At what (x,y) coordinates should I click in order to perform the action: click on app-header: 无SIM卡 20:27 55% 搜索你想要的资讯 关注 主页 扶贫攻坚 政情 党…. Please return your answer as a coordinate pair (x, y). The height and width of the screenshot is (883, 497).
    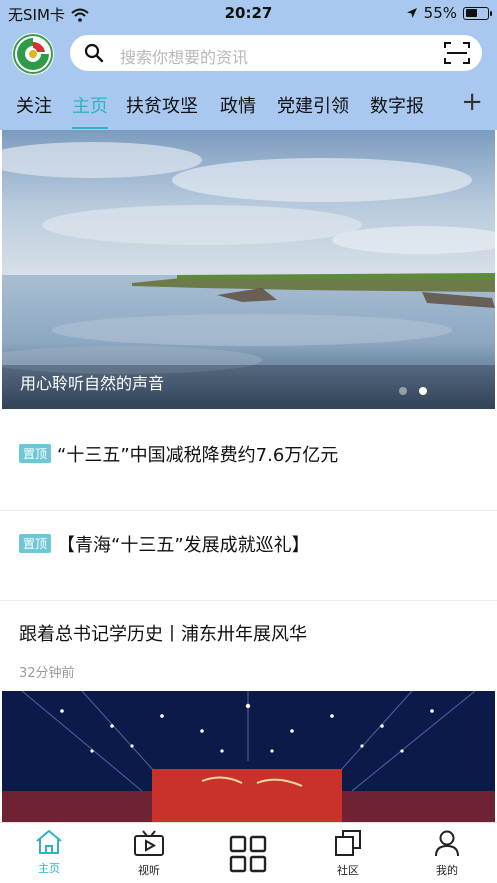
    Looking at the image, I should click on (248, 65).